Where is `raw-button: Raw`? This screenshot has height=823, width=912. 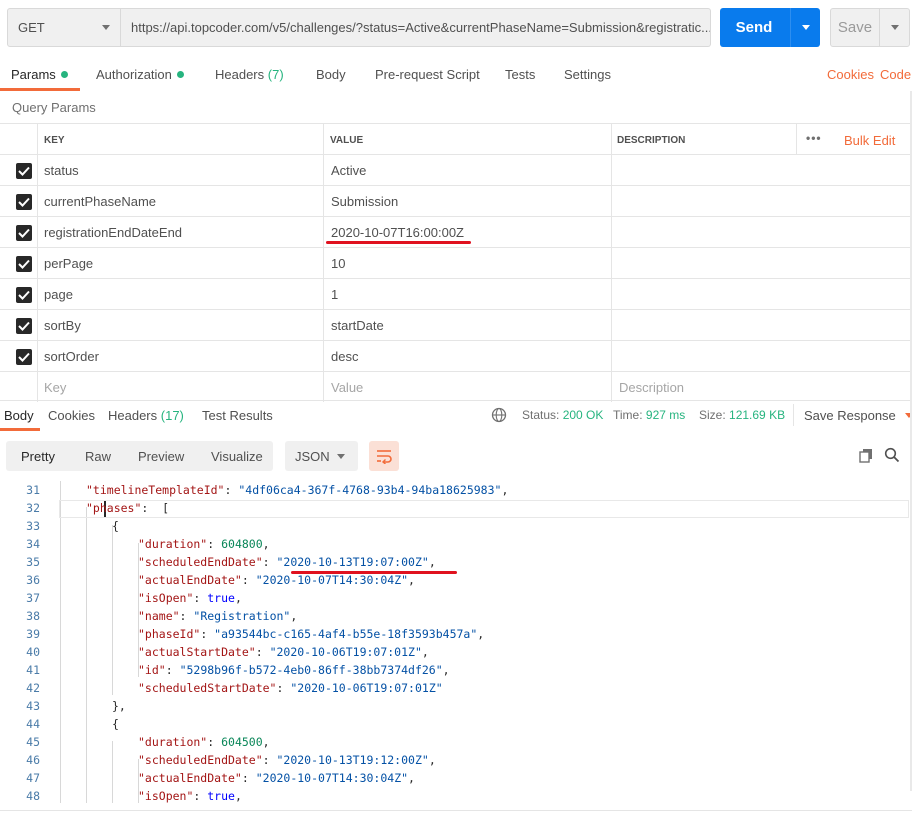 raw-button: Raw is located at coordinates (98, 456).